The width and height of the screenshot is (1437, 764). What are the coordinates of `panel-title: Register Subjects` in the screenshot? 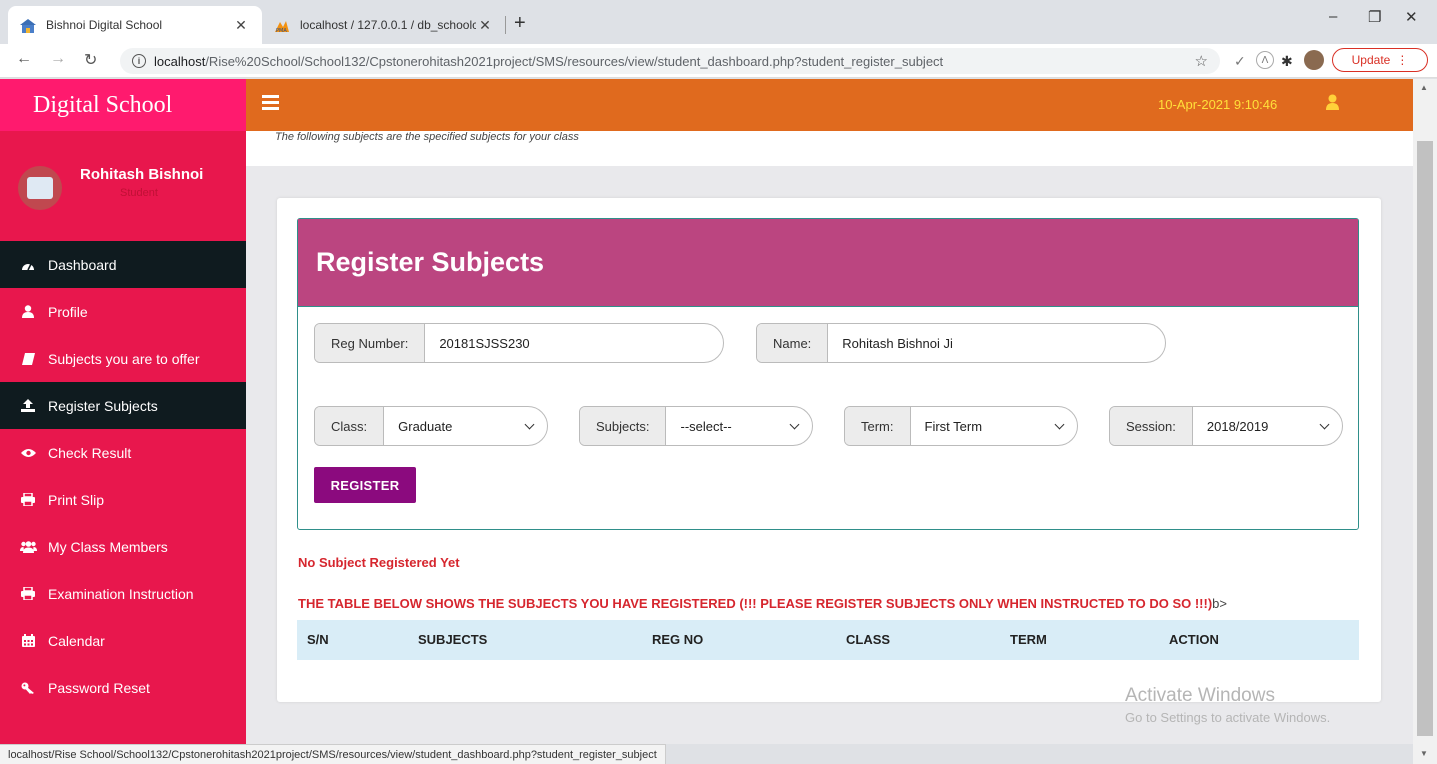 It's located at (828, 263).